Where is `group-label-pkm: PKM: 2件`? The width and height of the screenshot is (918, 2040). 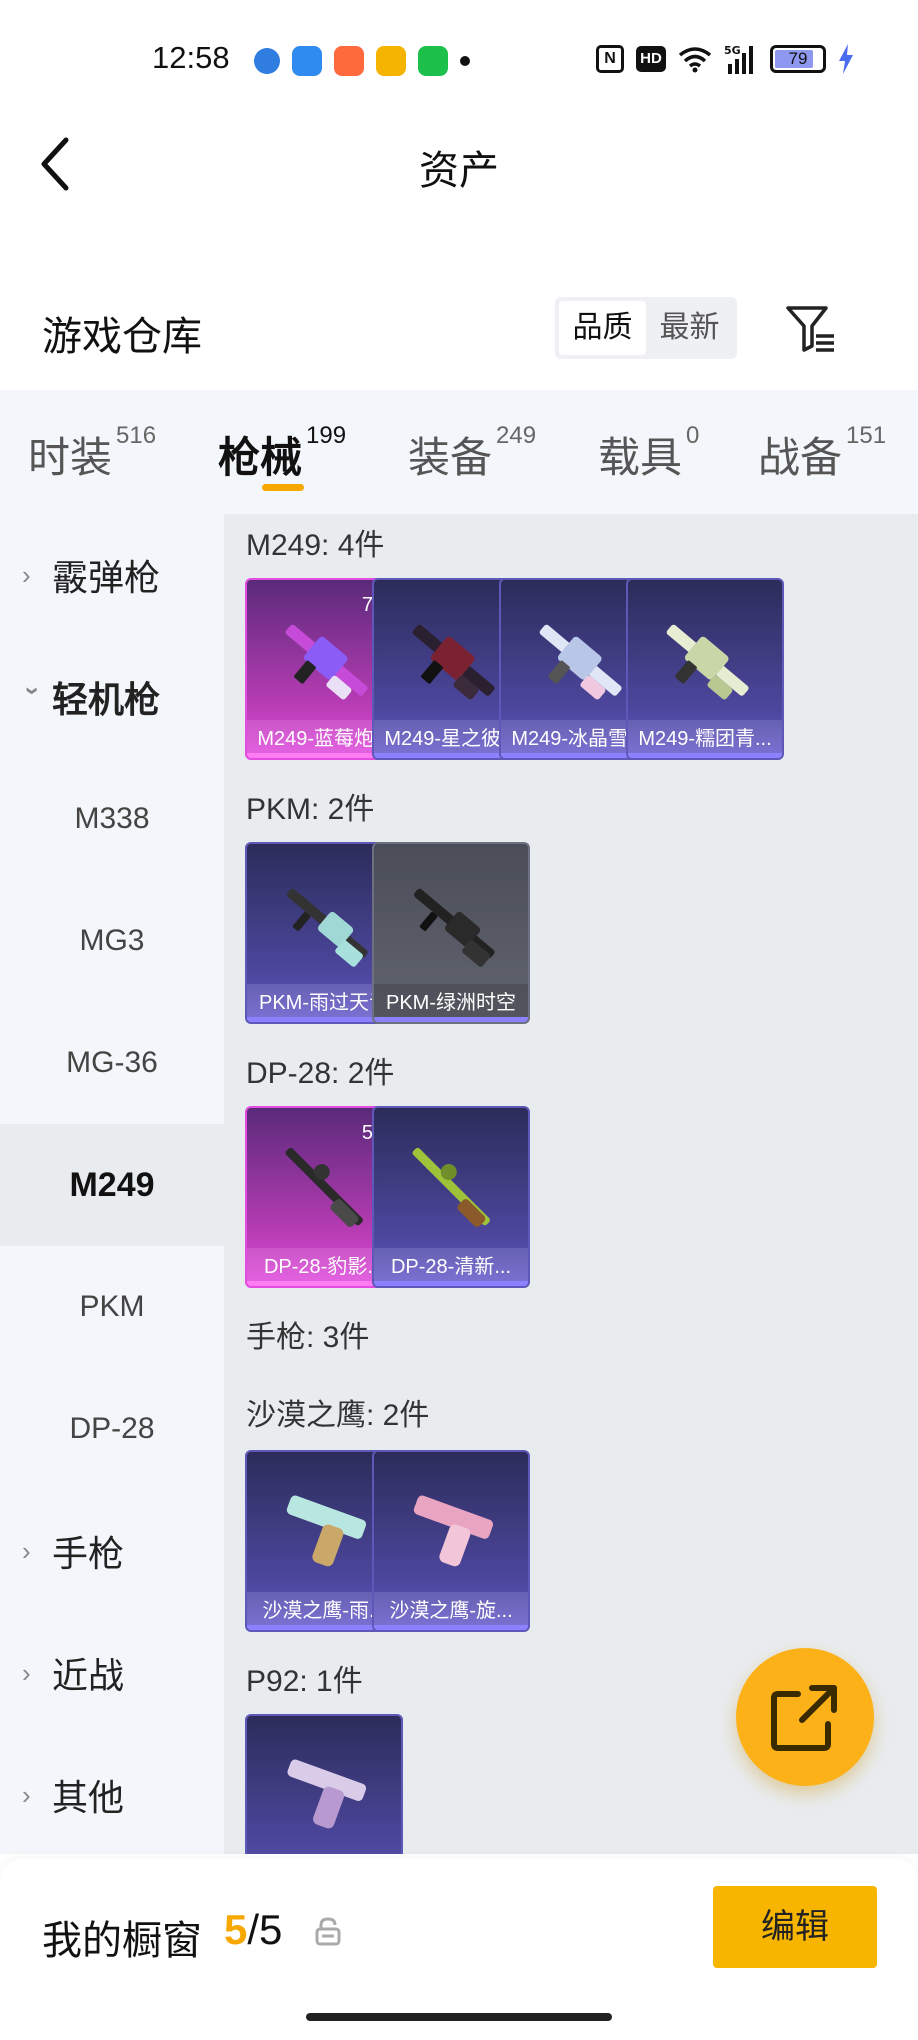
group-label-pkm: PKM: 2件 is located at coordinates (310, 809).